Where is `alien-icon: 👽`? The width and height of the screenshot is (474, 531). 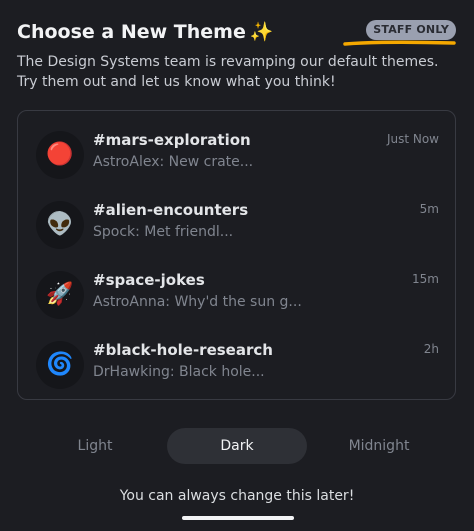 alien-icon: 👽 is located at coordinates (60, 225).